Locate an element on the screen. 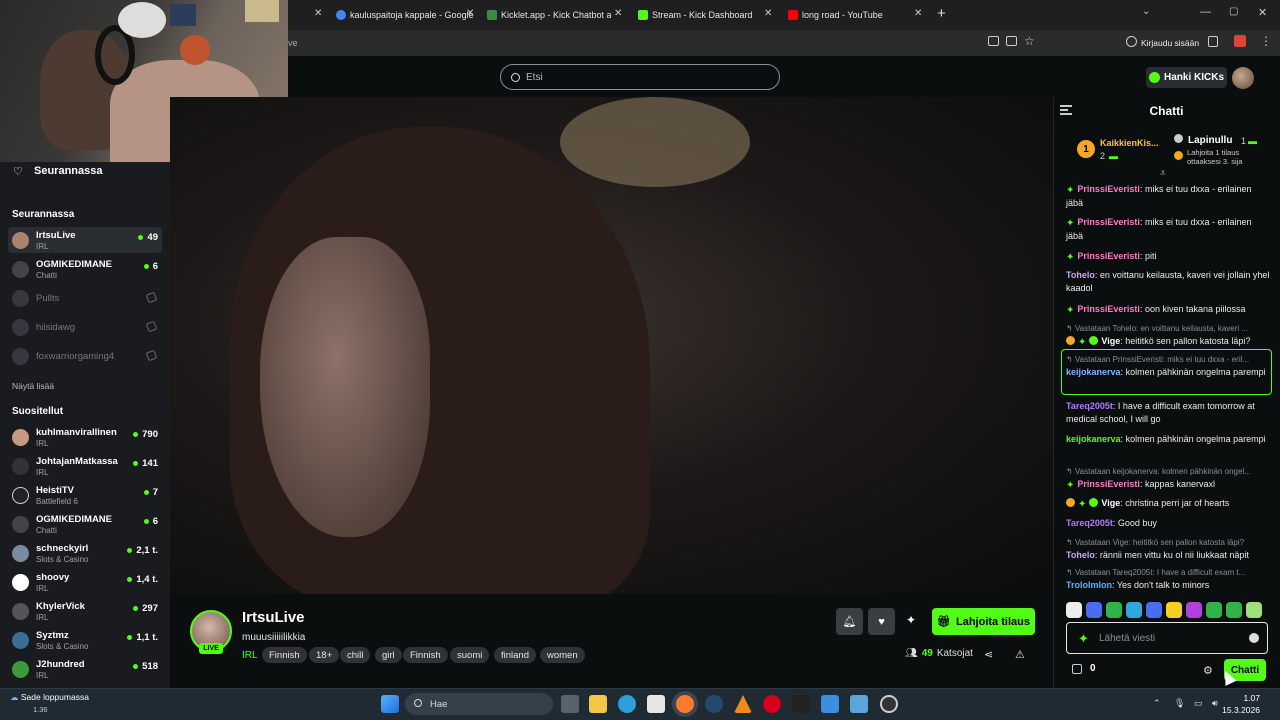 Image resolution: width=1280 pixels, height=720 pixels. gear-icon: ⚙ is located at coordinates (1208, 670).